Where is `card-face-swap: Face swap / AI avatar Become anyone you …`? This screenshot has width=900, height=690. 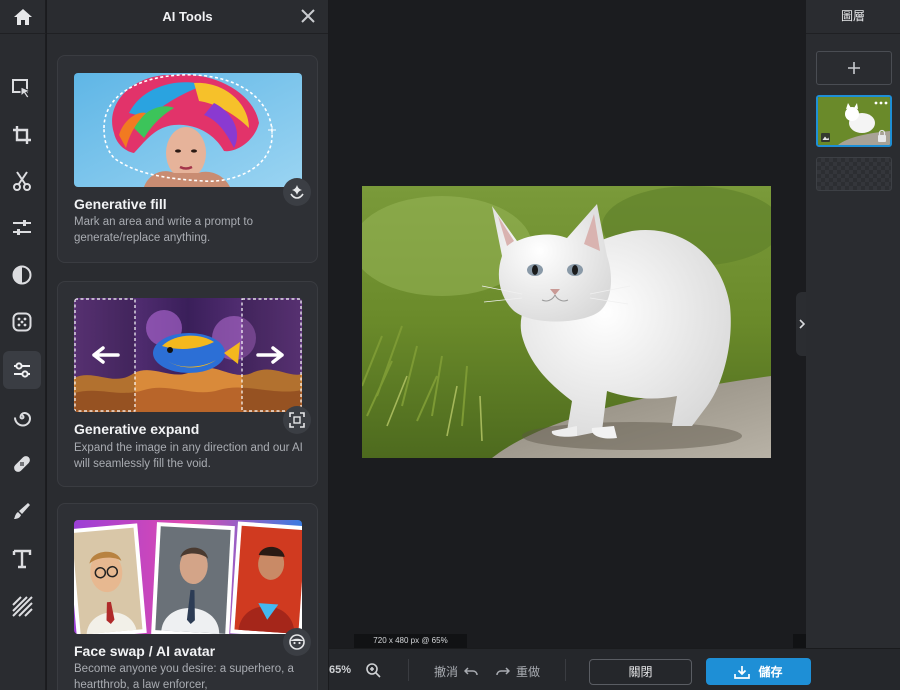 card-face-swap: Face swap / AI avatar Become anyone you … is located at coordinates (187, 596).